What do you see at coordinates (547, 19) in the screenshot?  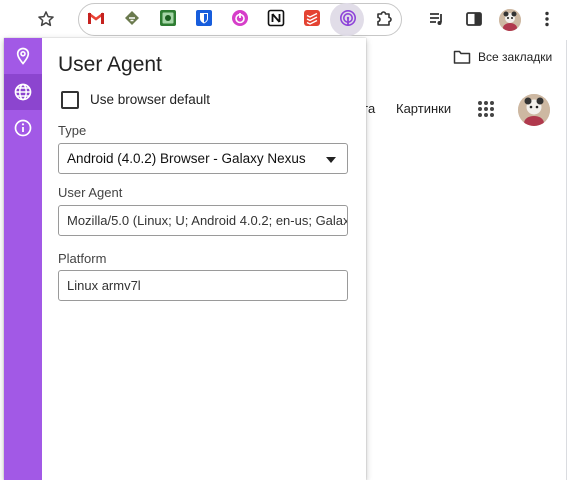 I see `kebab-menu-icon` at bounding box center [547, 19].